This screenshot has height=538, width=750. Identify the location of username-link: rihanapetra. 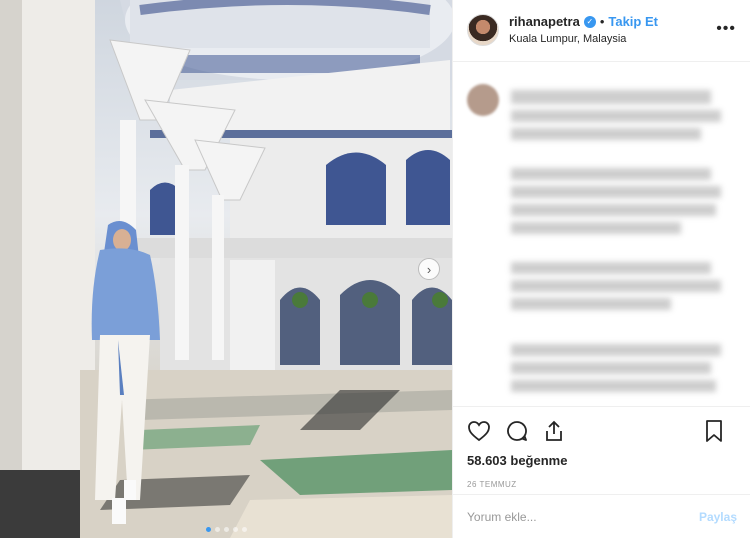
(544, 21).